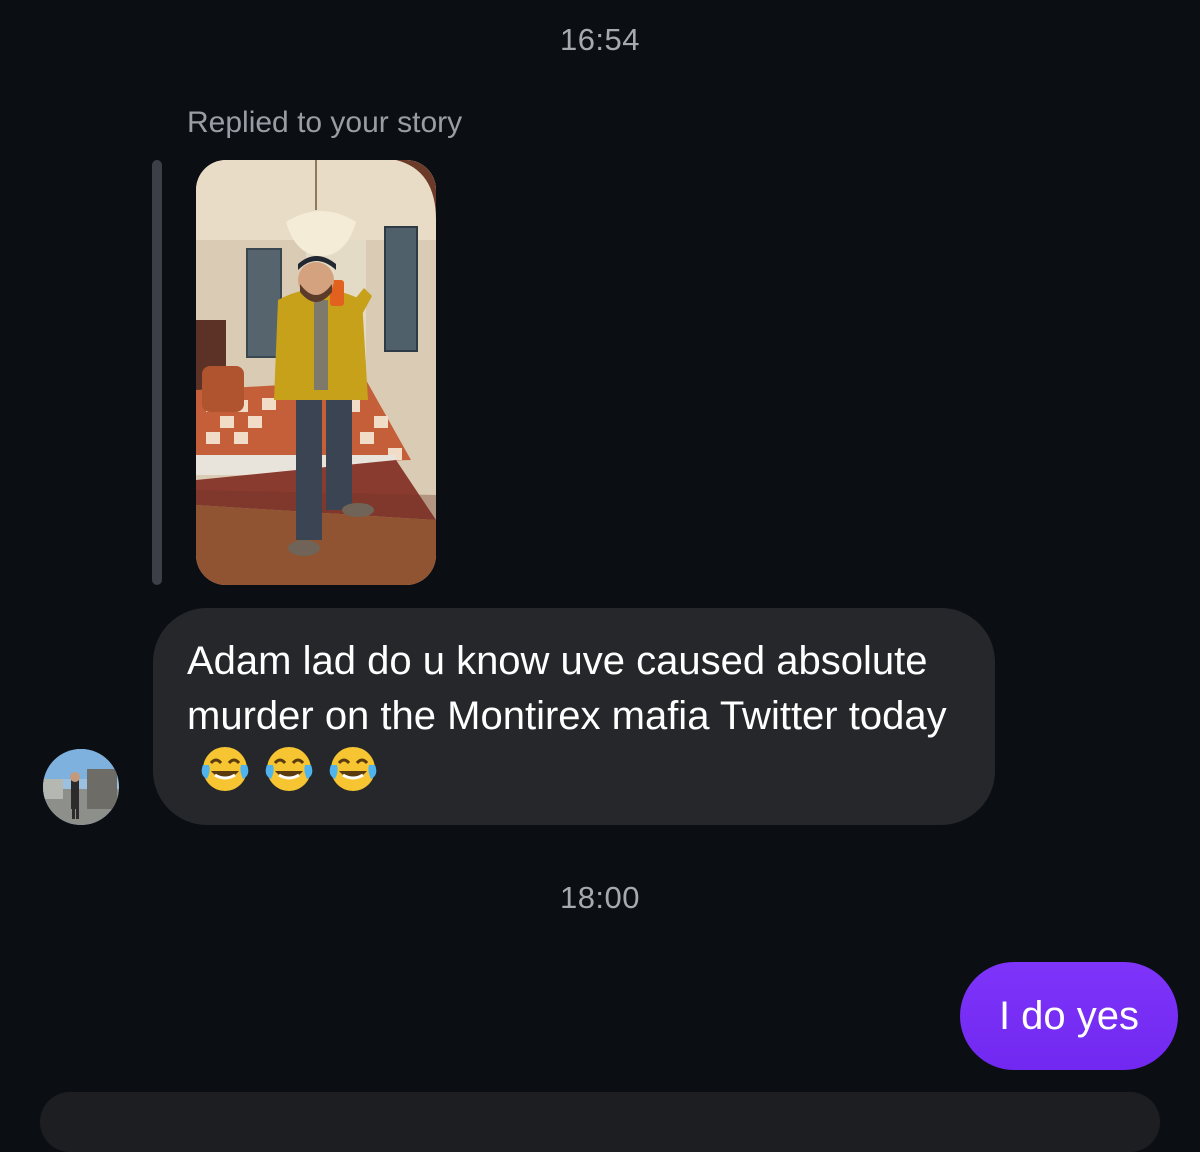 The image size is (1200, 1152). I want to click on outgoing-message-bubble: I do yes, so click(1069, 1016).